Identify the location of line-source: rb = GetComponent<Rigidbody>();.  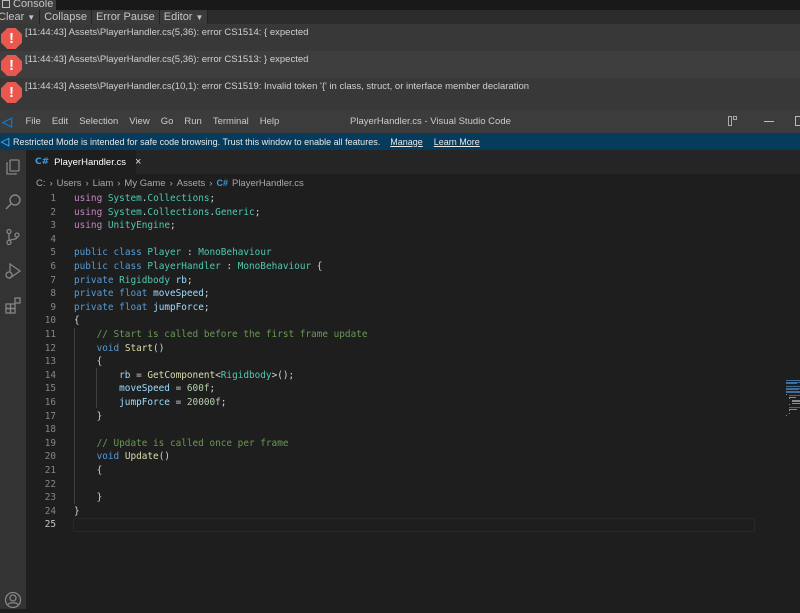
(207, 375).